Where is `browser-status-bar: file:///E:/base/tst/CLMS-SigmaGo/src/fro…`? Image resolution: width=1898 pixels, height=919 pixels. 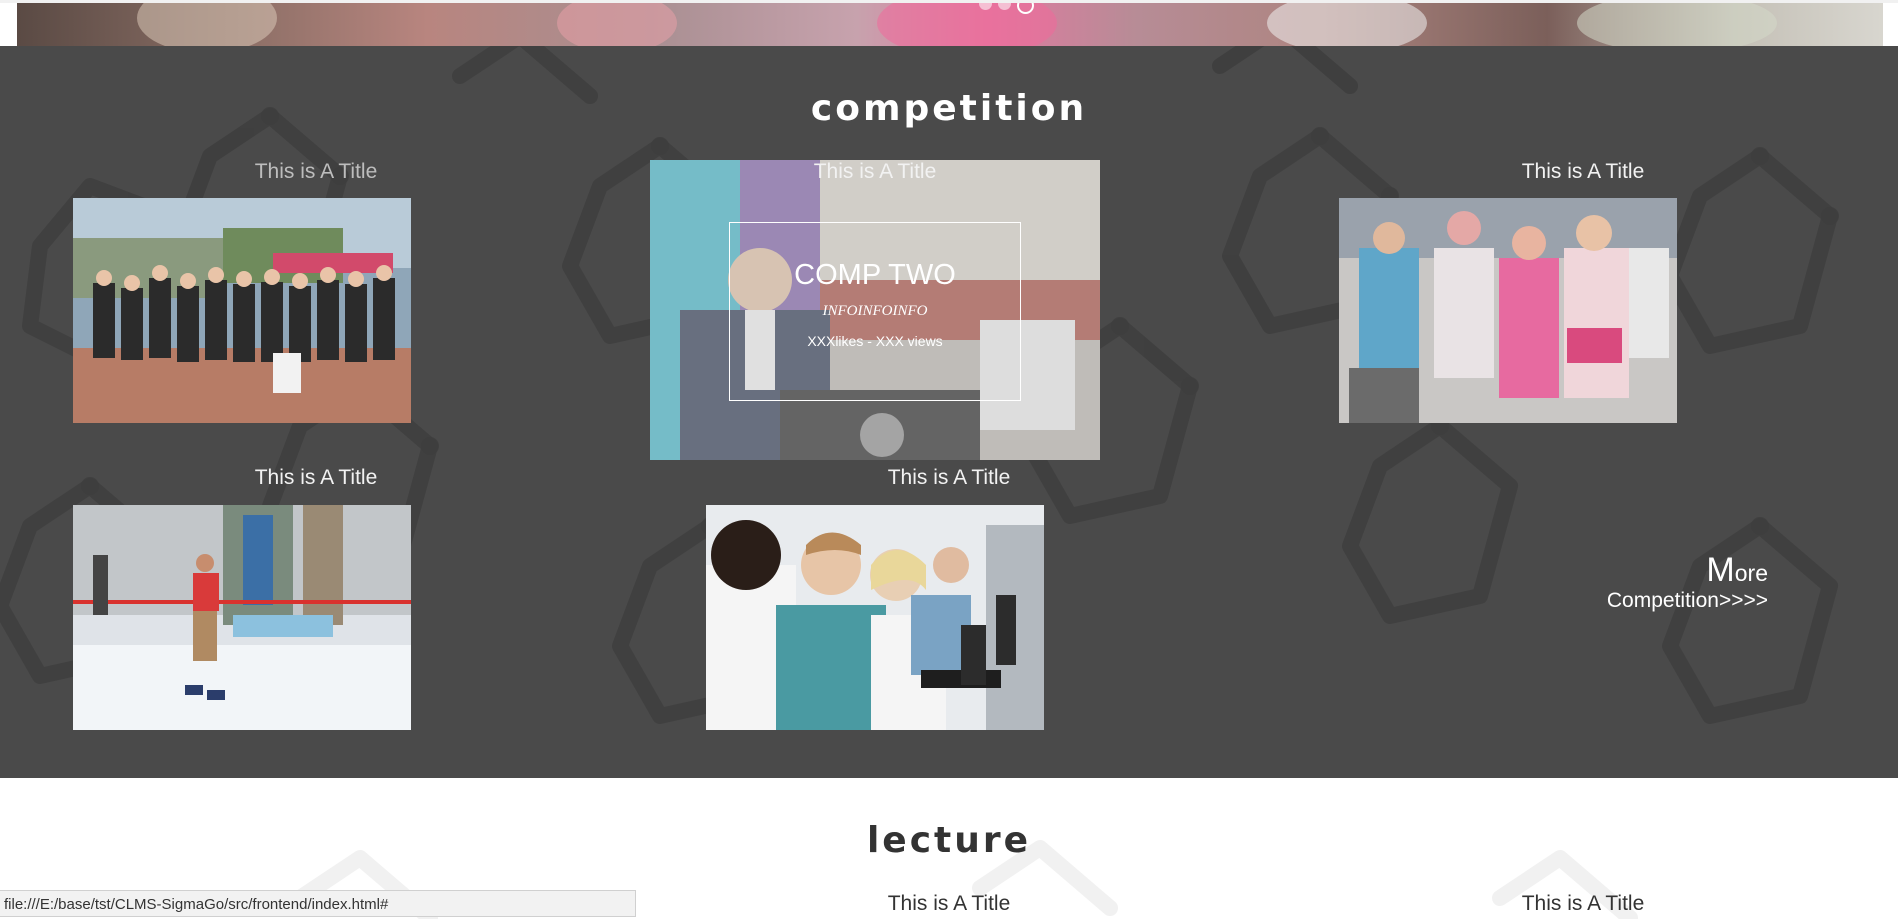
browser-status-bar: file:///E:/base/tst/CLMS-SigmaGo/src/fro… is located at coordinates (318, 903).